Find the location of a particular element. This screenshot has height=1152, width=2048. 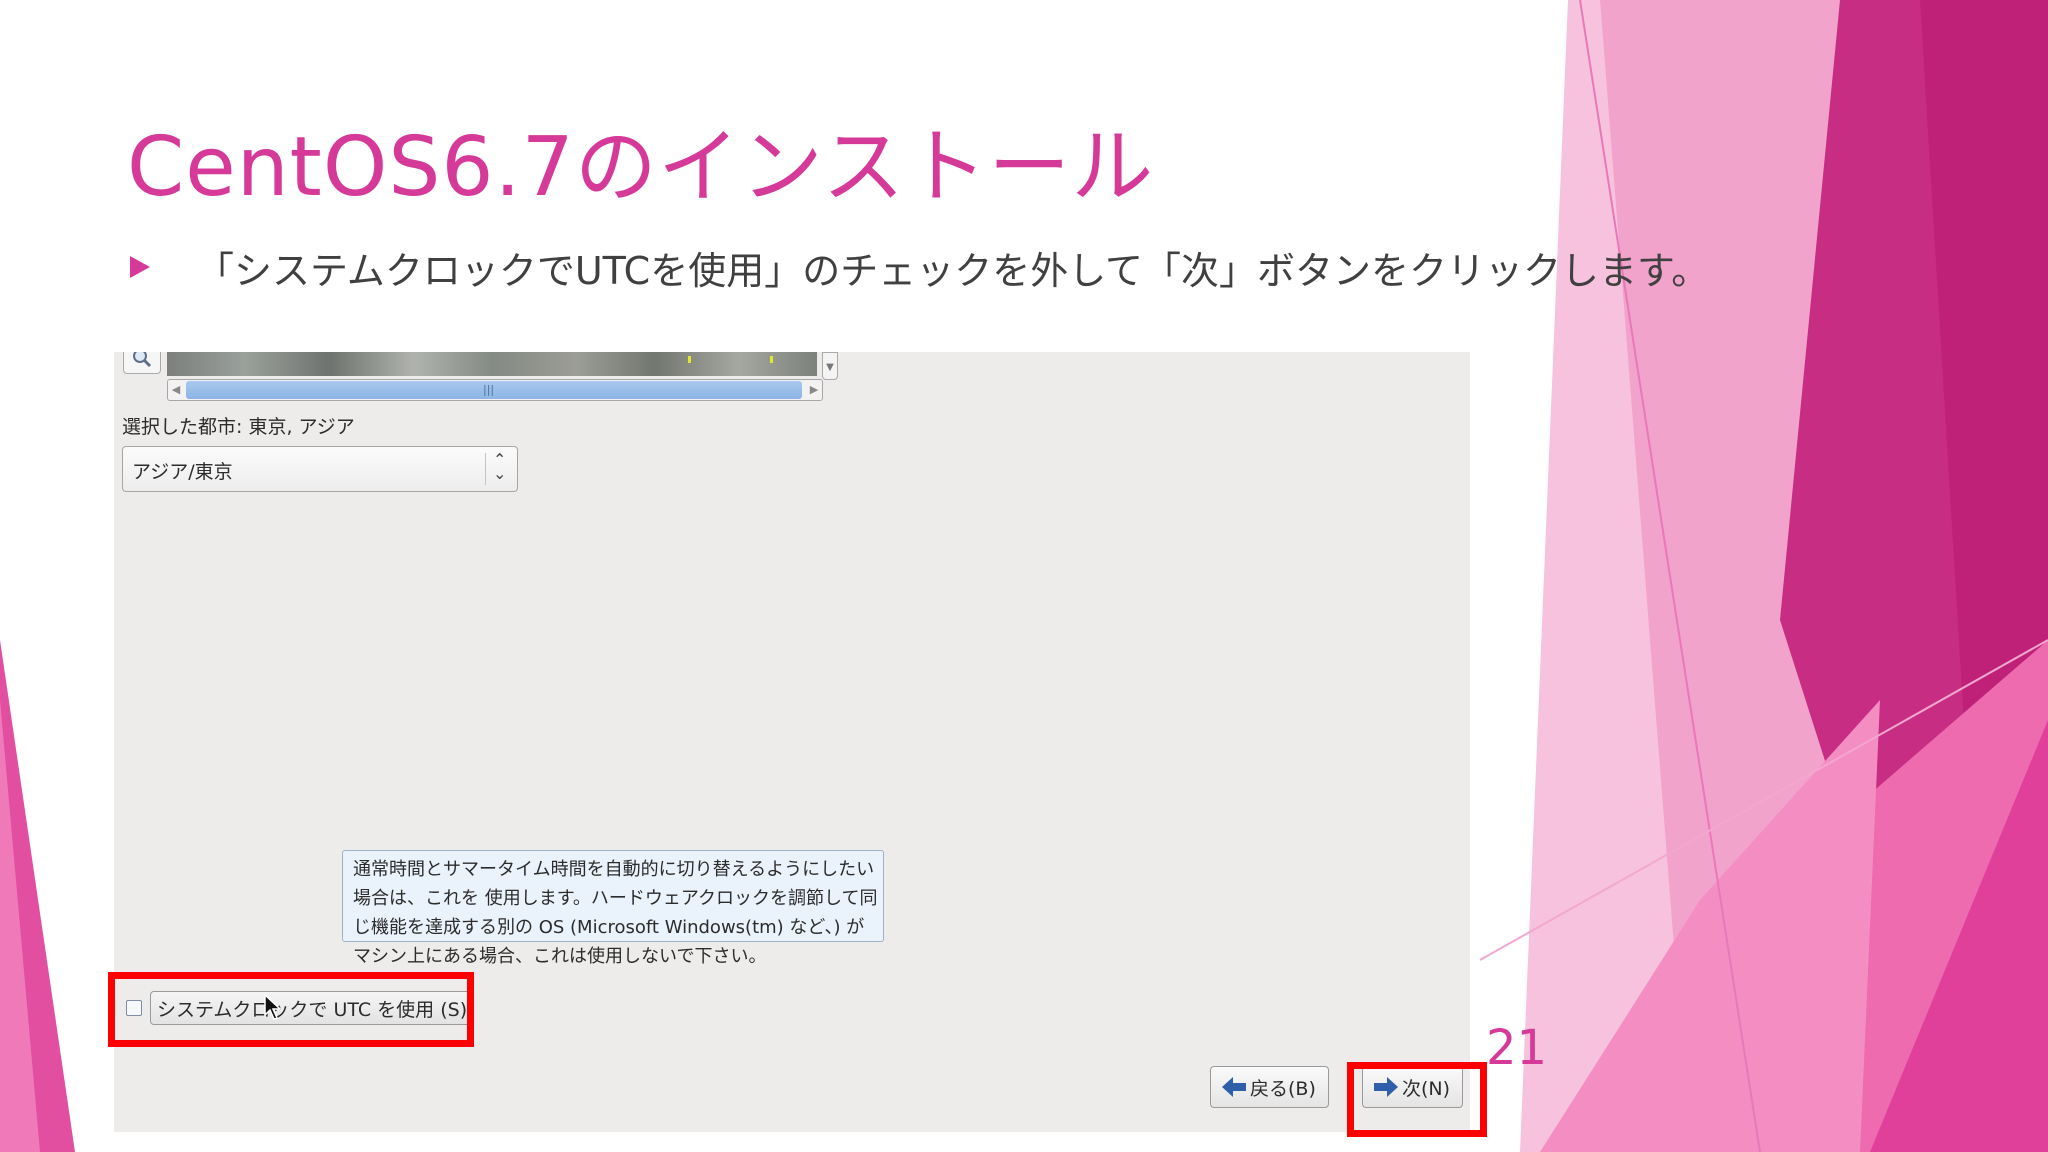

selected-city-label: 選択した都市: 東京, アジア is located at coordinates (238, 427).